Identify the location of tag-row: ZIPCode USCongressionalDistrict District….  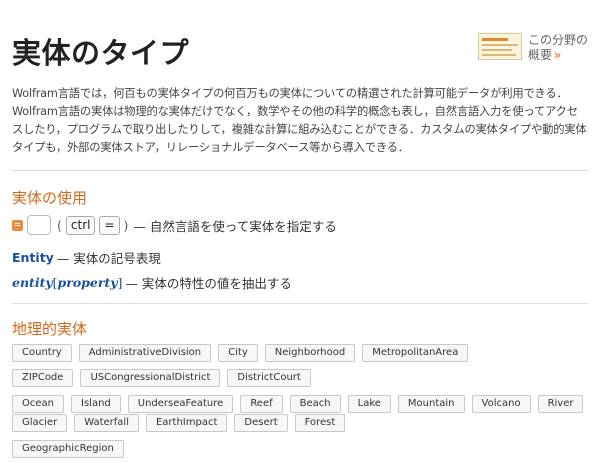
(165, 378).